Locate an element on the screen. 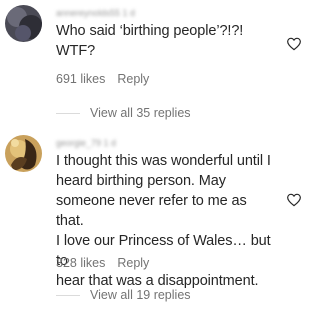 The image size is (320, 309). comment-text: Who said ‘birthing people’?!?! WTF? is located at coordinates (167, 41).